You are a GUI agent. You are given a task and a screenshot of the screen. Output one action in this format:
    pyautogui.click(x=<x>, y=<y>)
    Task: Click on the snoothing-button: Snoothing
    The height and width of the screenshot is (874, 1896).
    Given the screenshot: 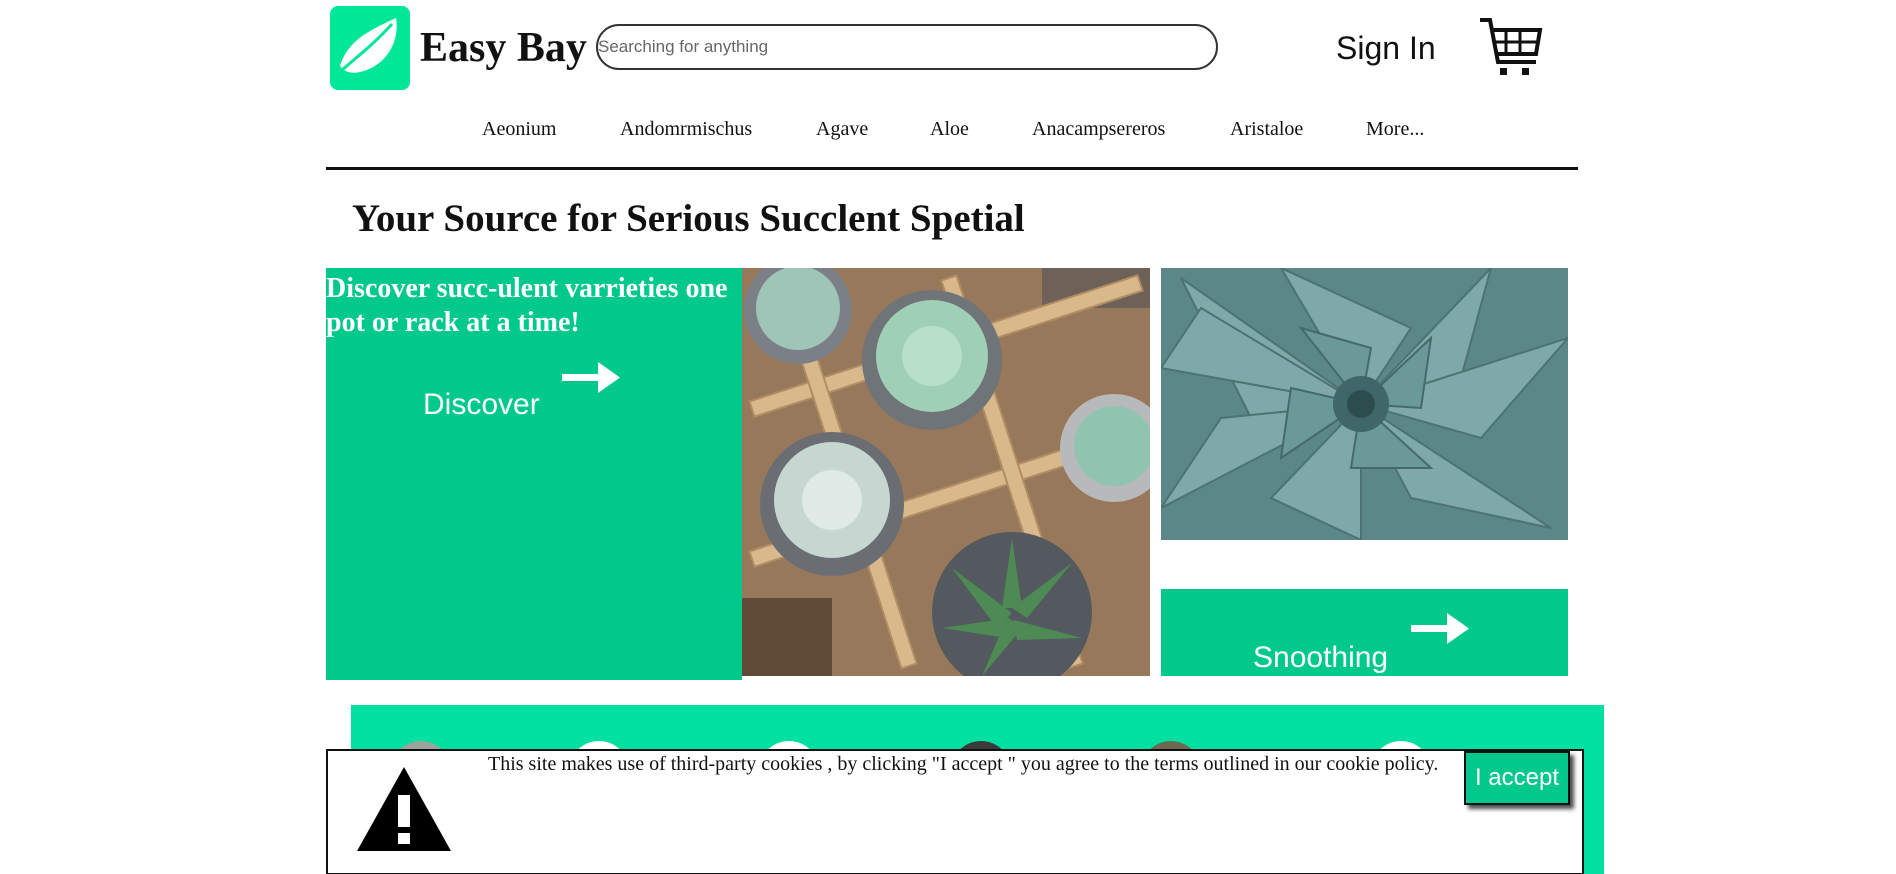 What is the action you would take?
    pyautogui.click(x=1320, y=658)
    